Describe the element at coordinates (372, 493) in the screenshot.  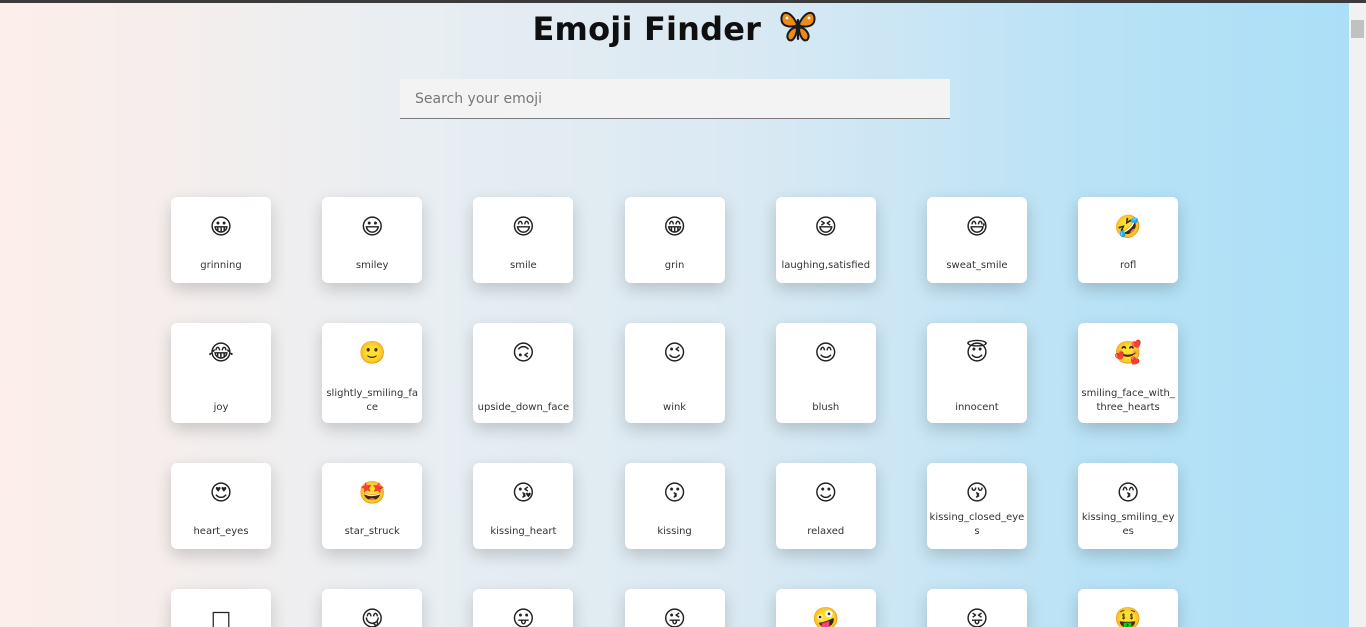
I see `emoji-glyph: 🤩` at that location.